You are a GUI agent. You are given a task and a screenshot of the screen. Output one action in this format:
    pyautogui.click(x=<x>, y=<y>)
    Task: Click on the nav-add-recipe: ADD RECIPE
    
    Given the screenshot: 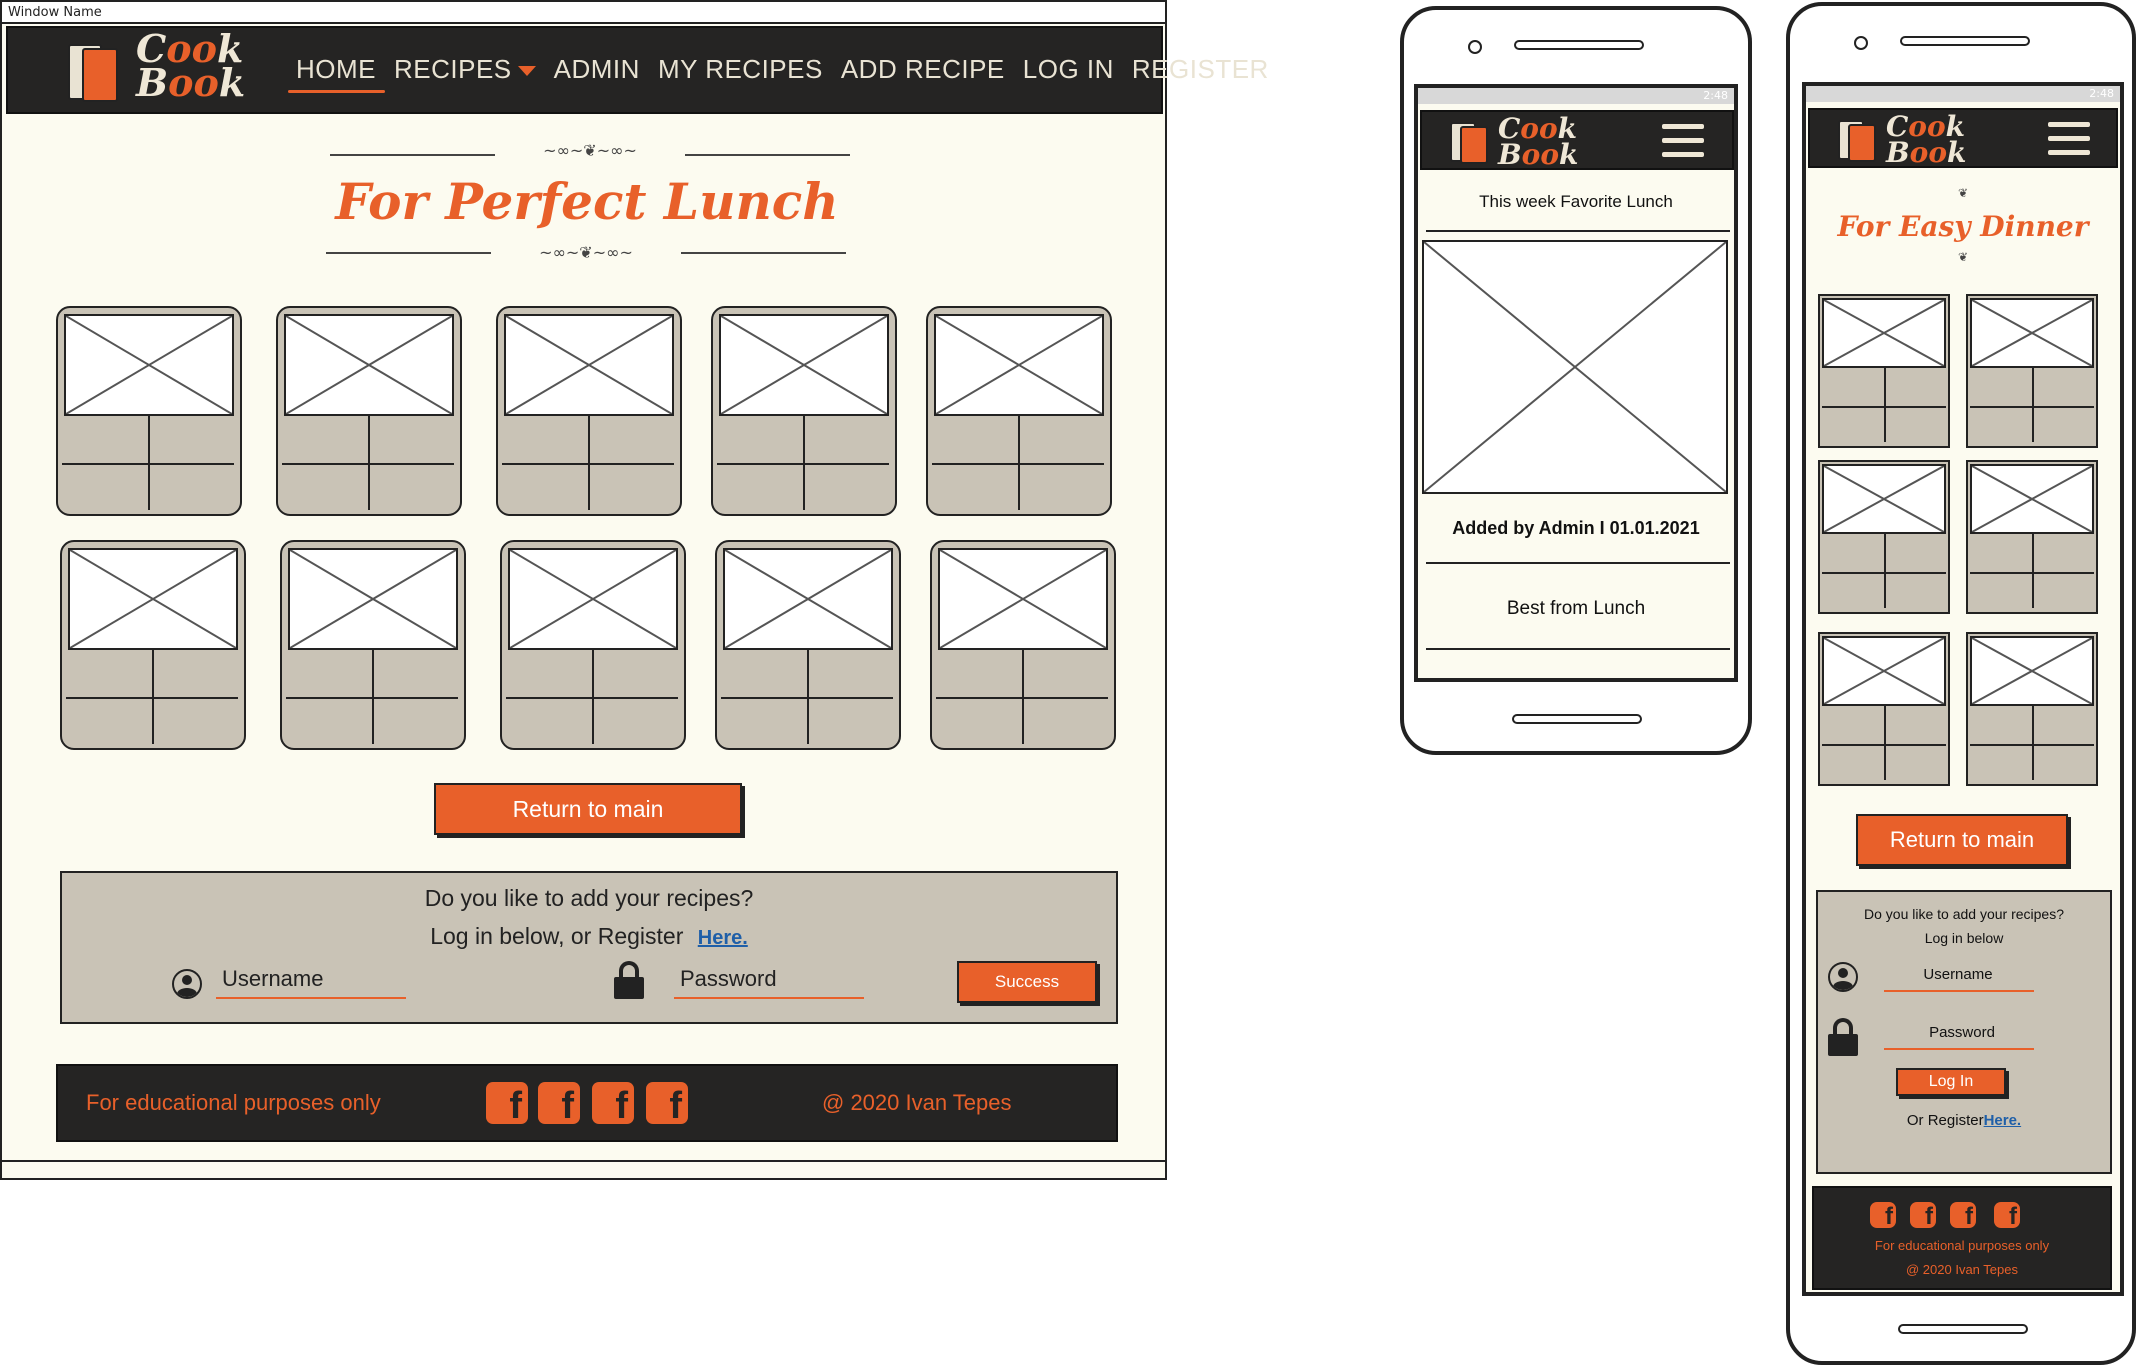 What is the action you would take?
    pyautogui.click(x=923, y=69)
    